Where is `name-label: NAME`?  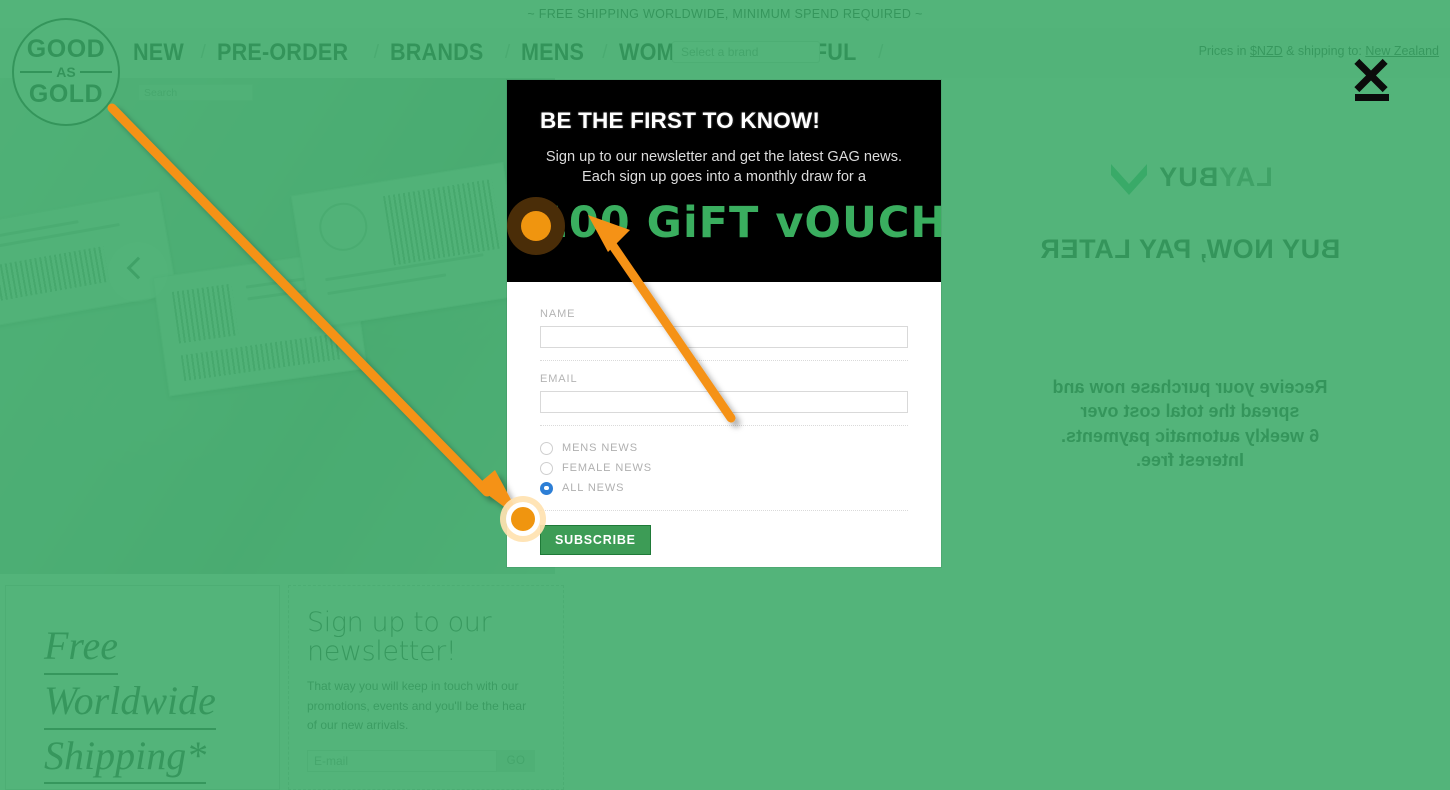 name-label: NAME is located at coordinates (558, 314).